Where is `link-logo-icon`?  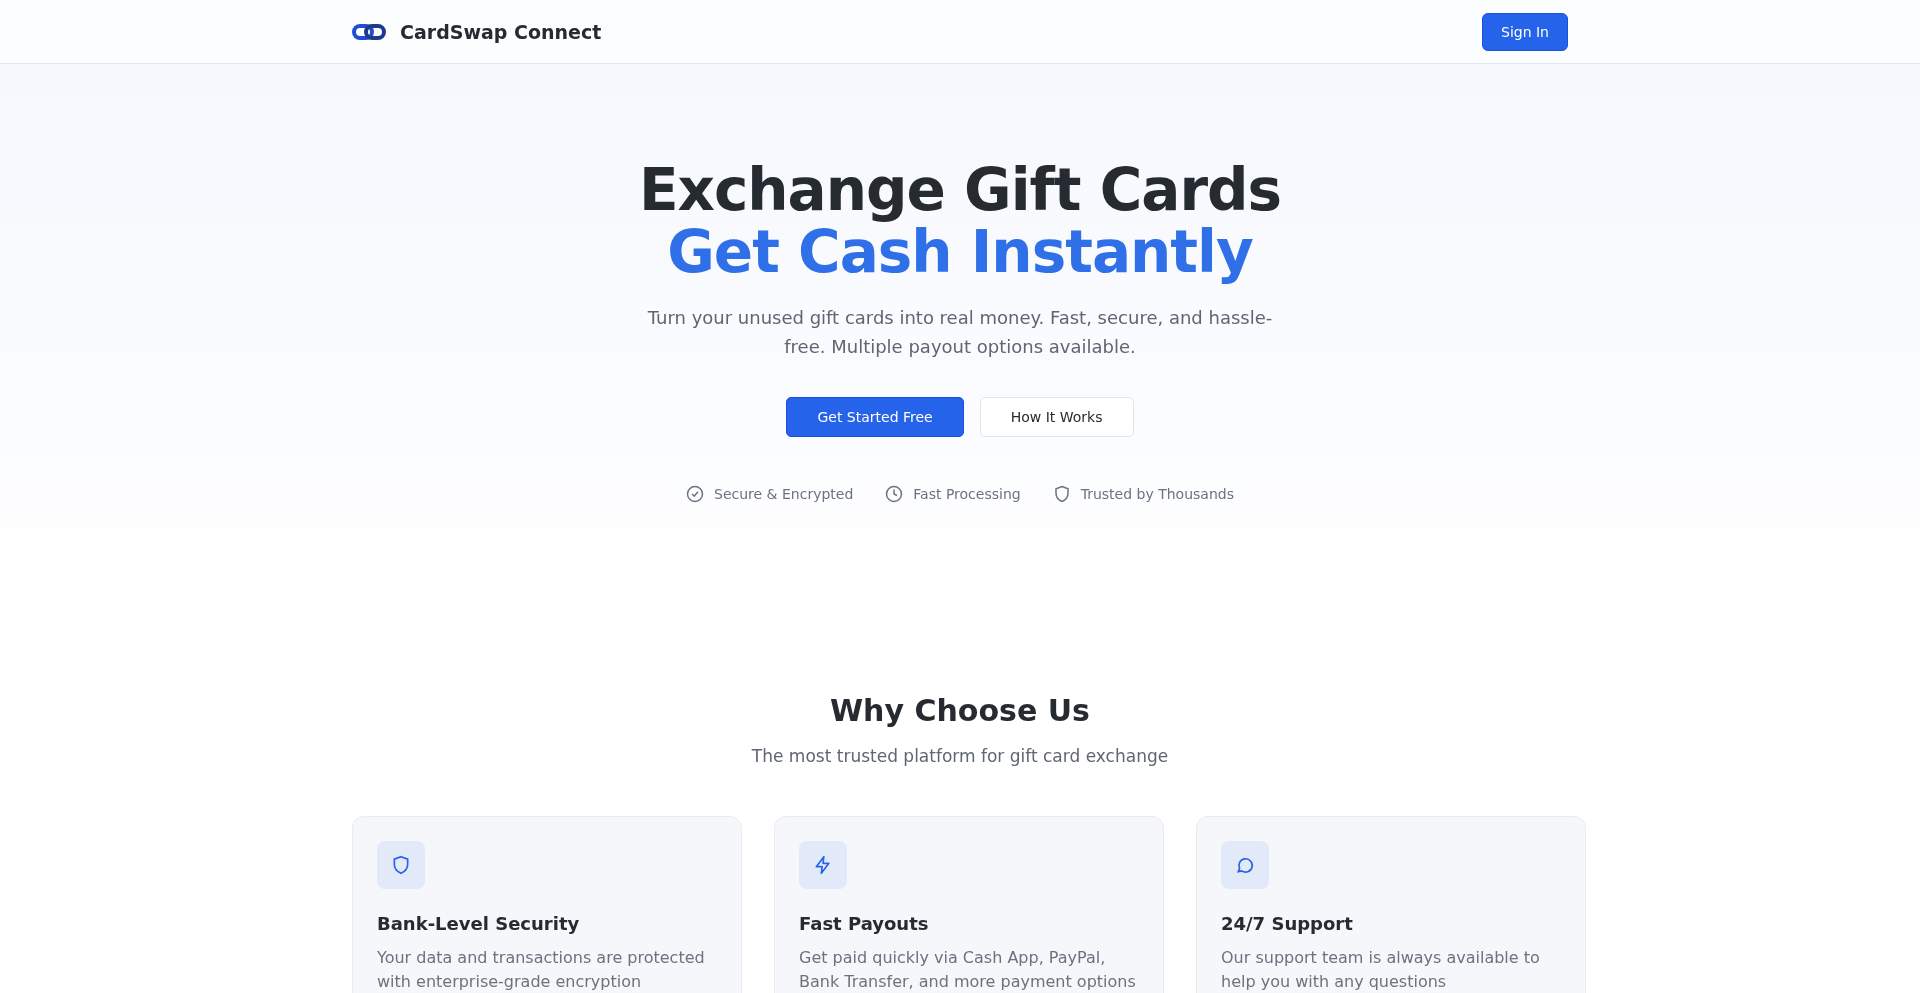
link-logo-icon is located at coordinates (369, 31).